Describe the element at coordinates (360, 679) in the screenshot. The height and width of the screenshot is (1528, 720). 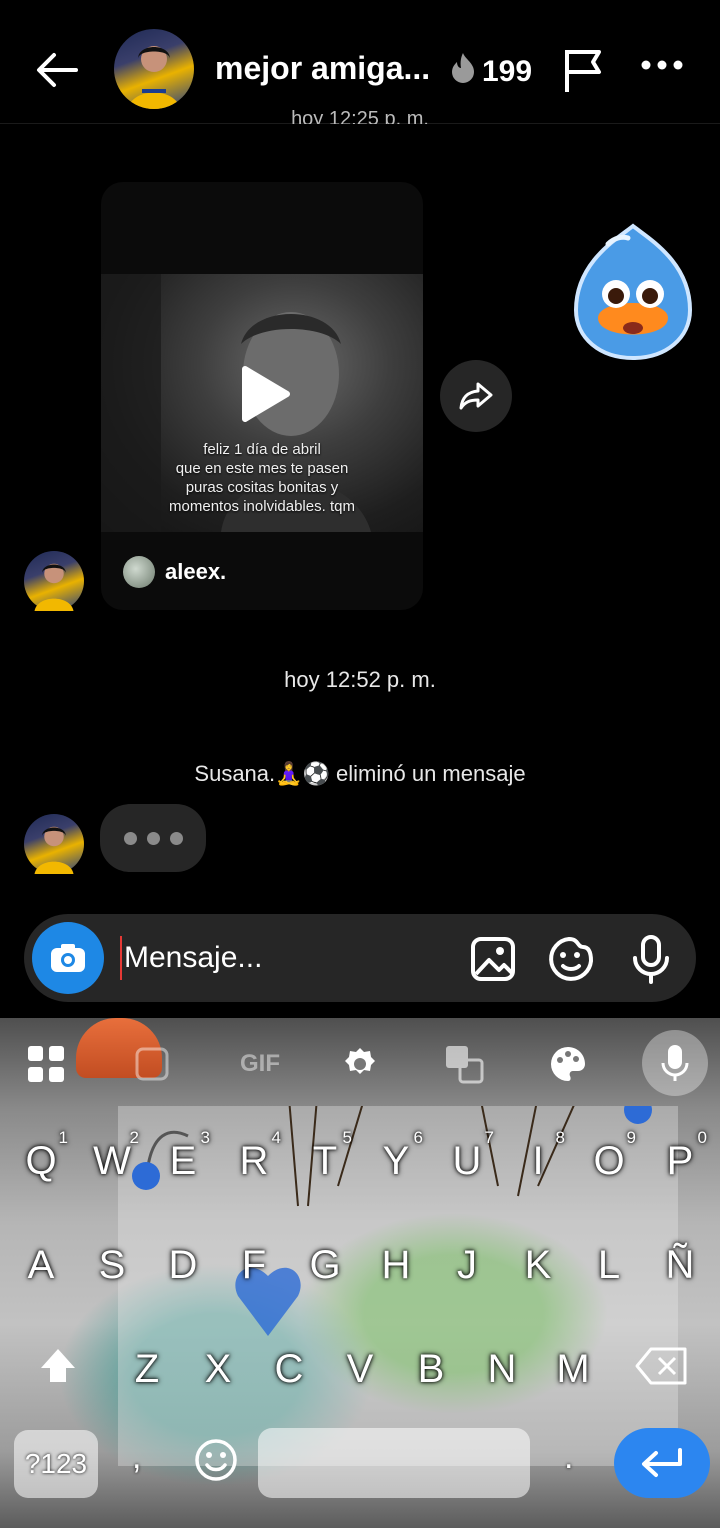
I see `timestamp: hoy 12:52 p. m.` at that location.